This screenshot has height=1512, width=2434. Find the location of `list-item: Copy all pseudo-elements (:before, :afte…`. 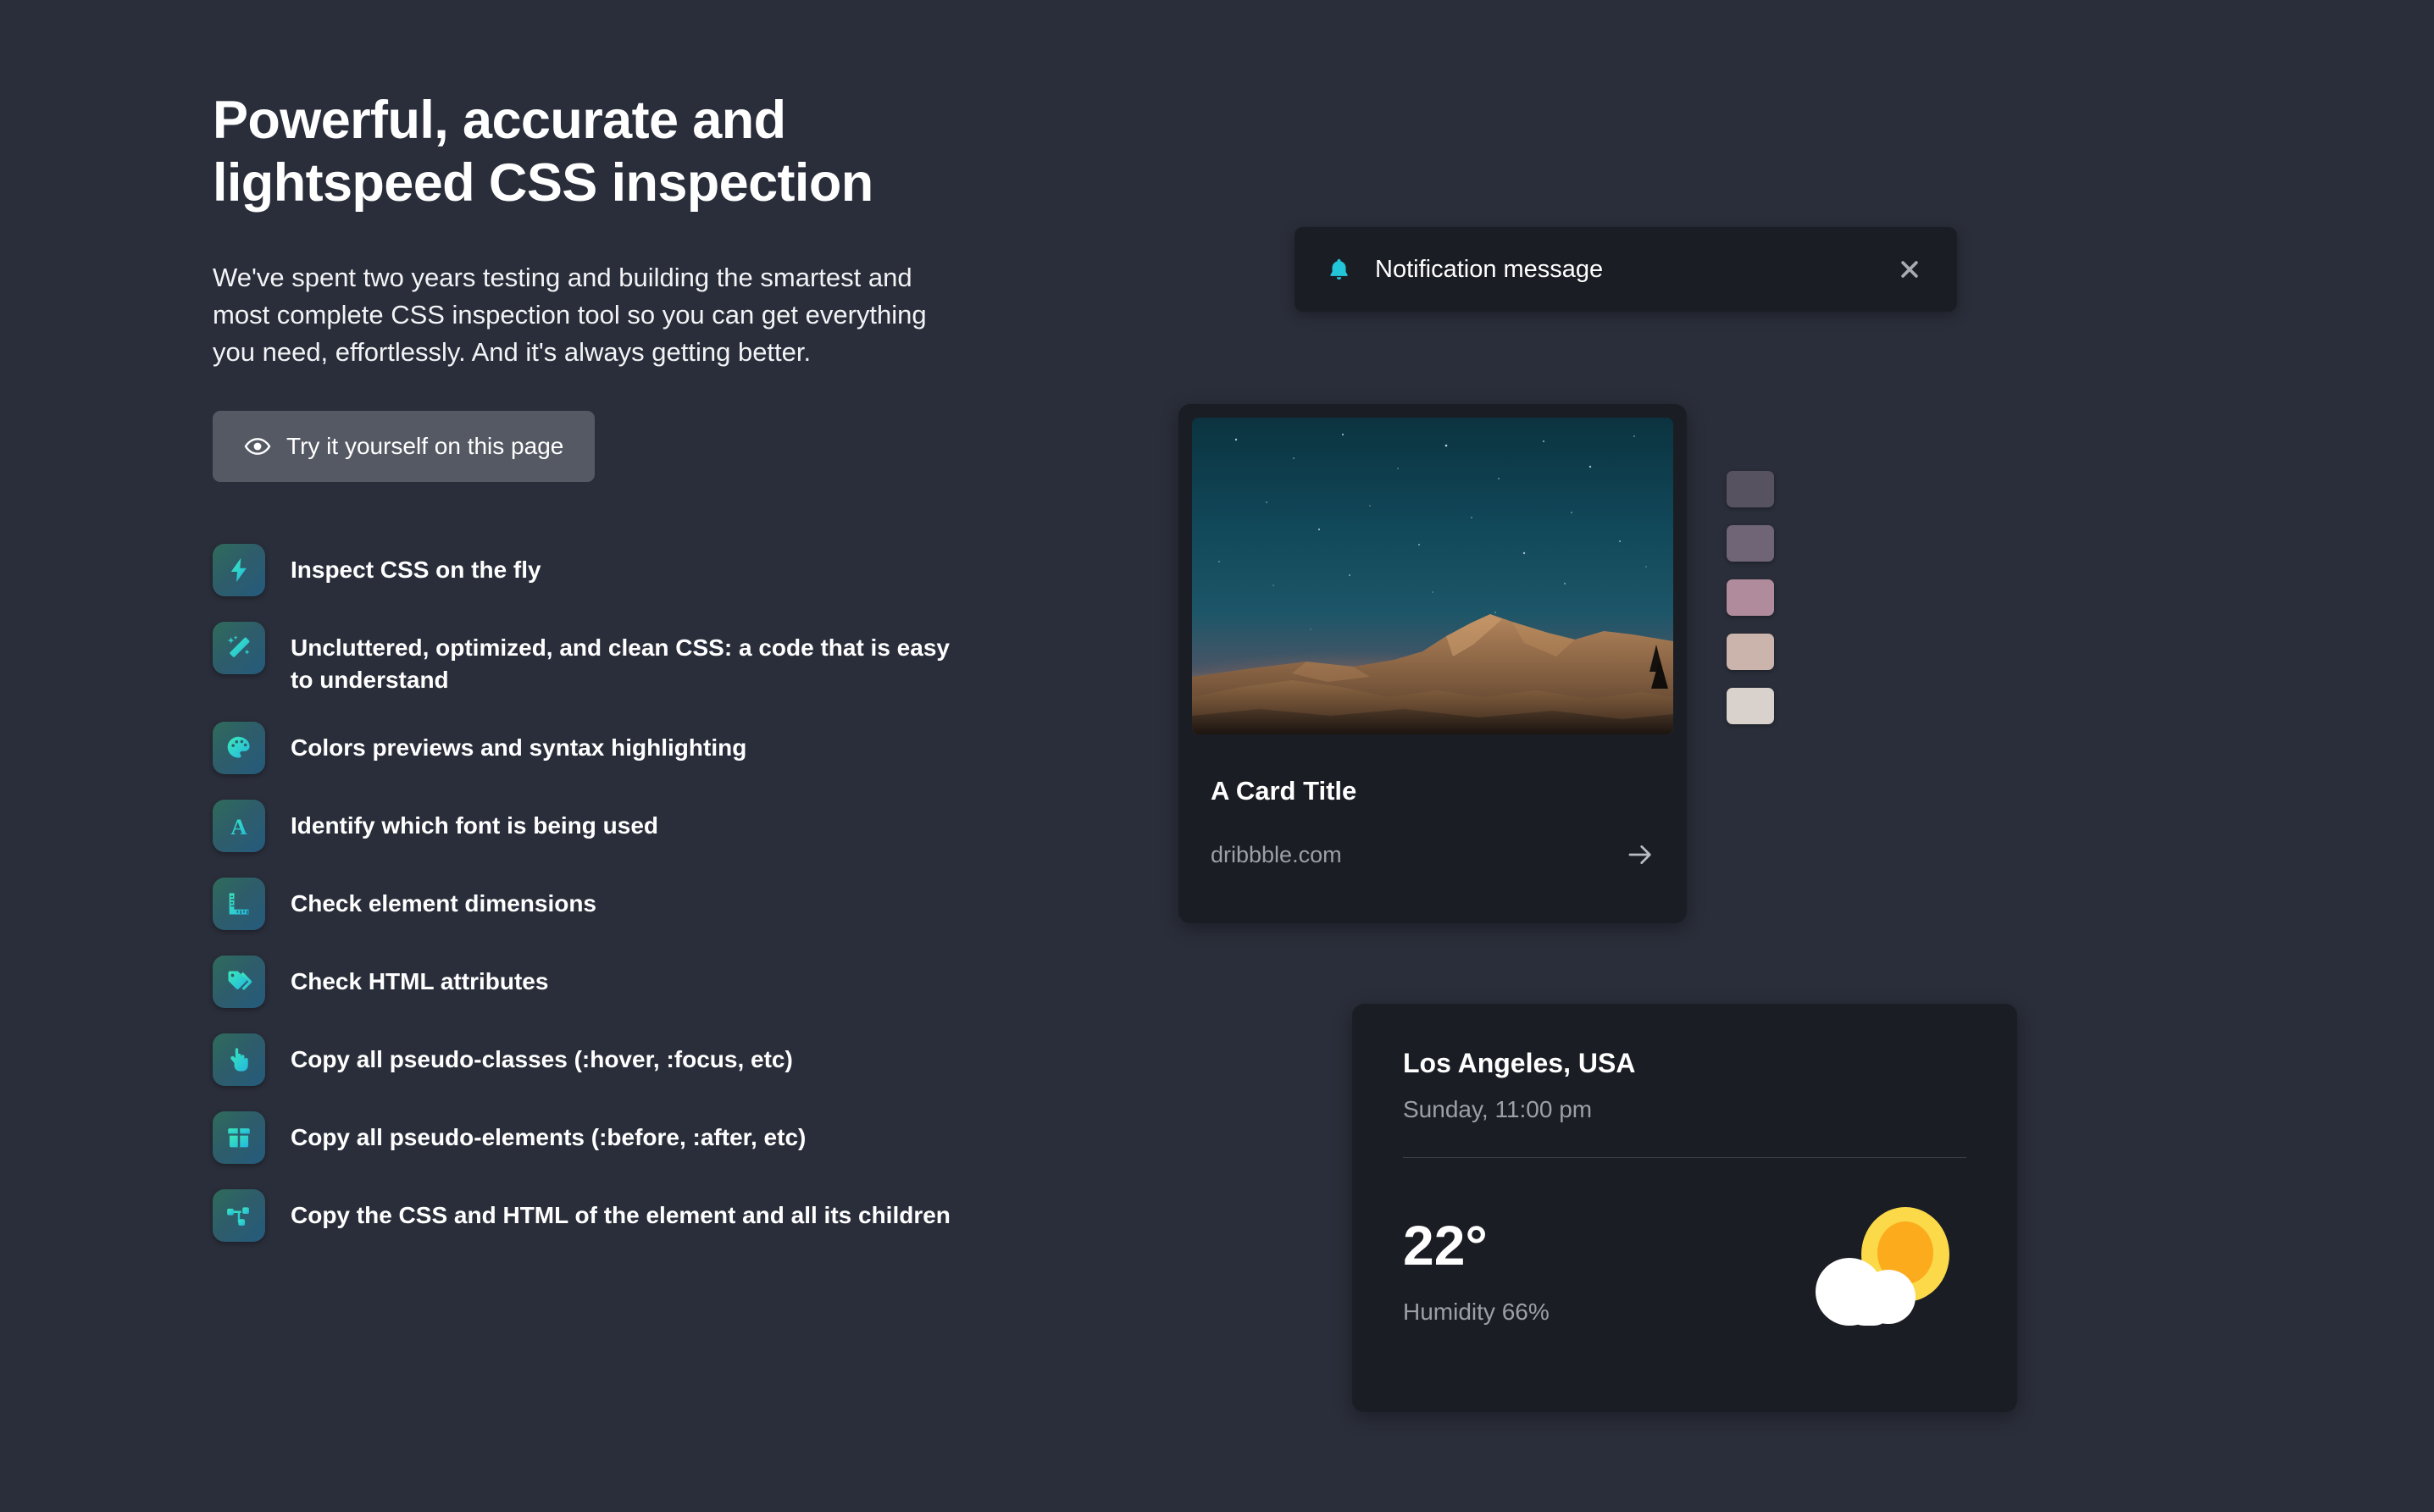

list-item: Copy all pseudo-elements (:before, :afte… is located at coordinates (594, 1137).